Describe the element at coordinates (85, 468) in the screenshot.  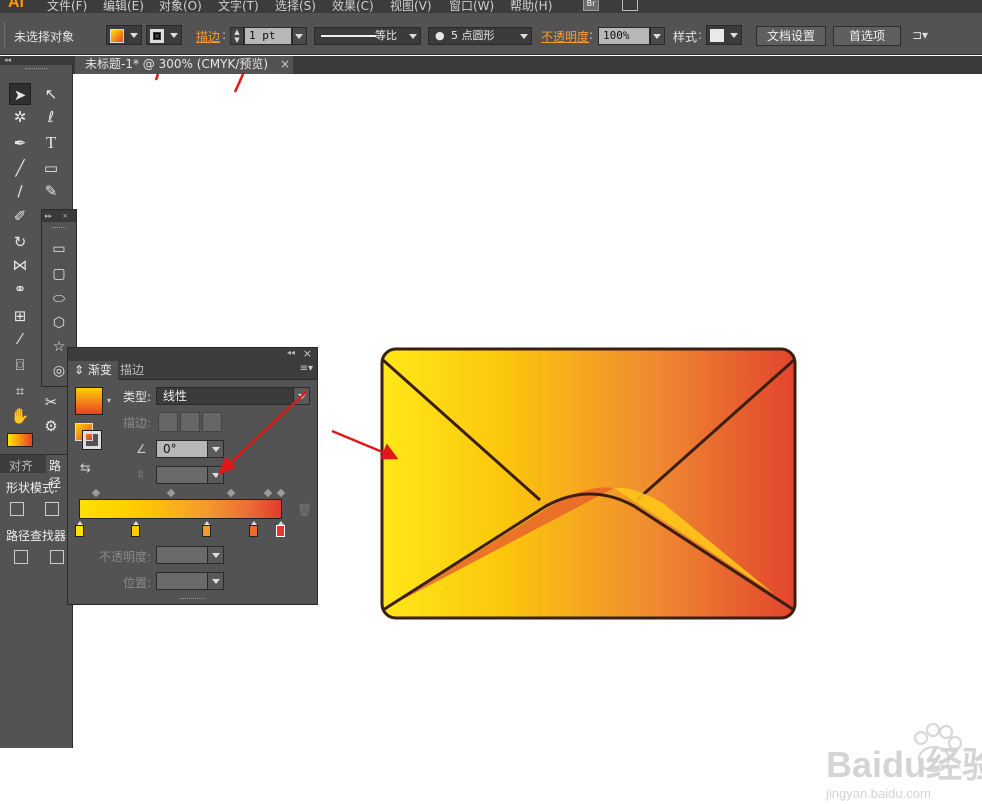
I see `reverse-gradient-icon: ⇆` at that location.